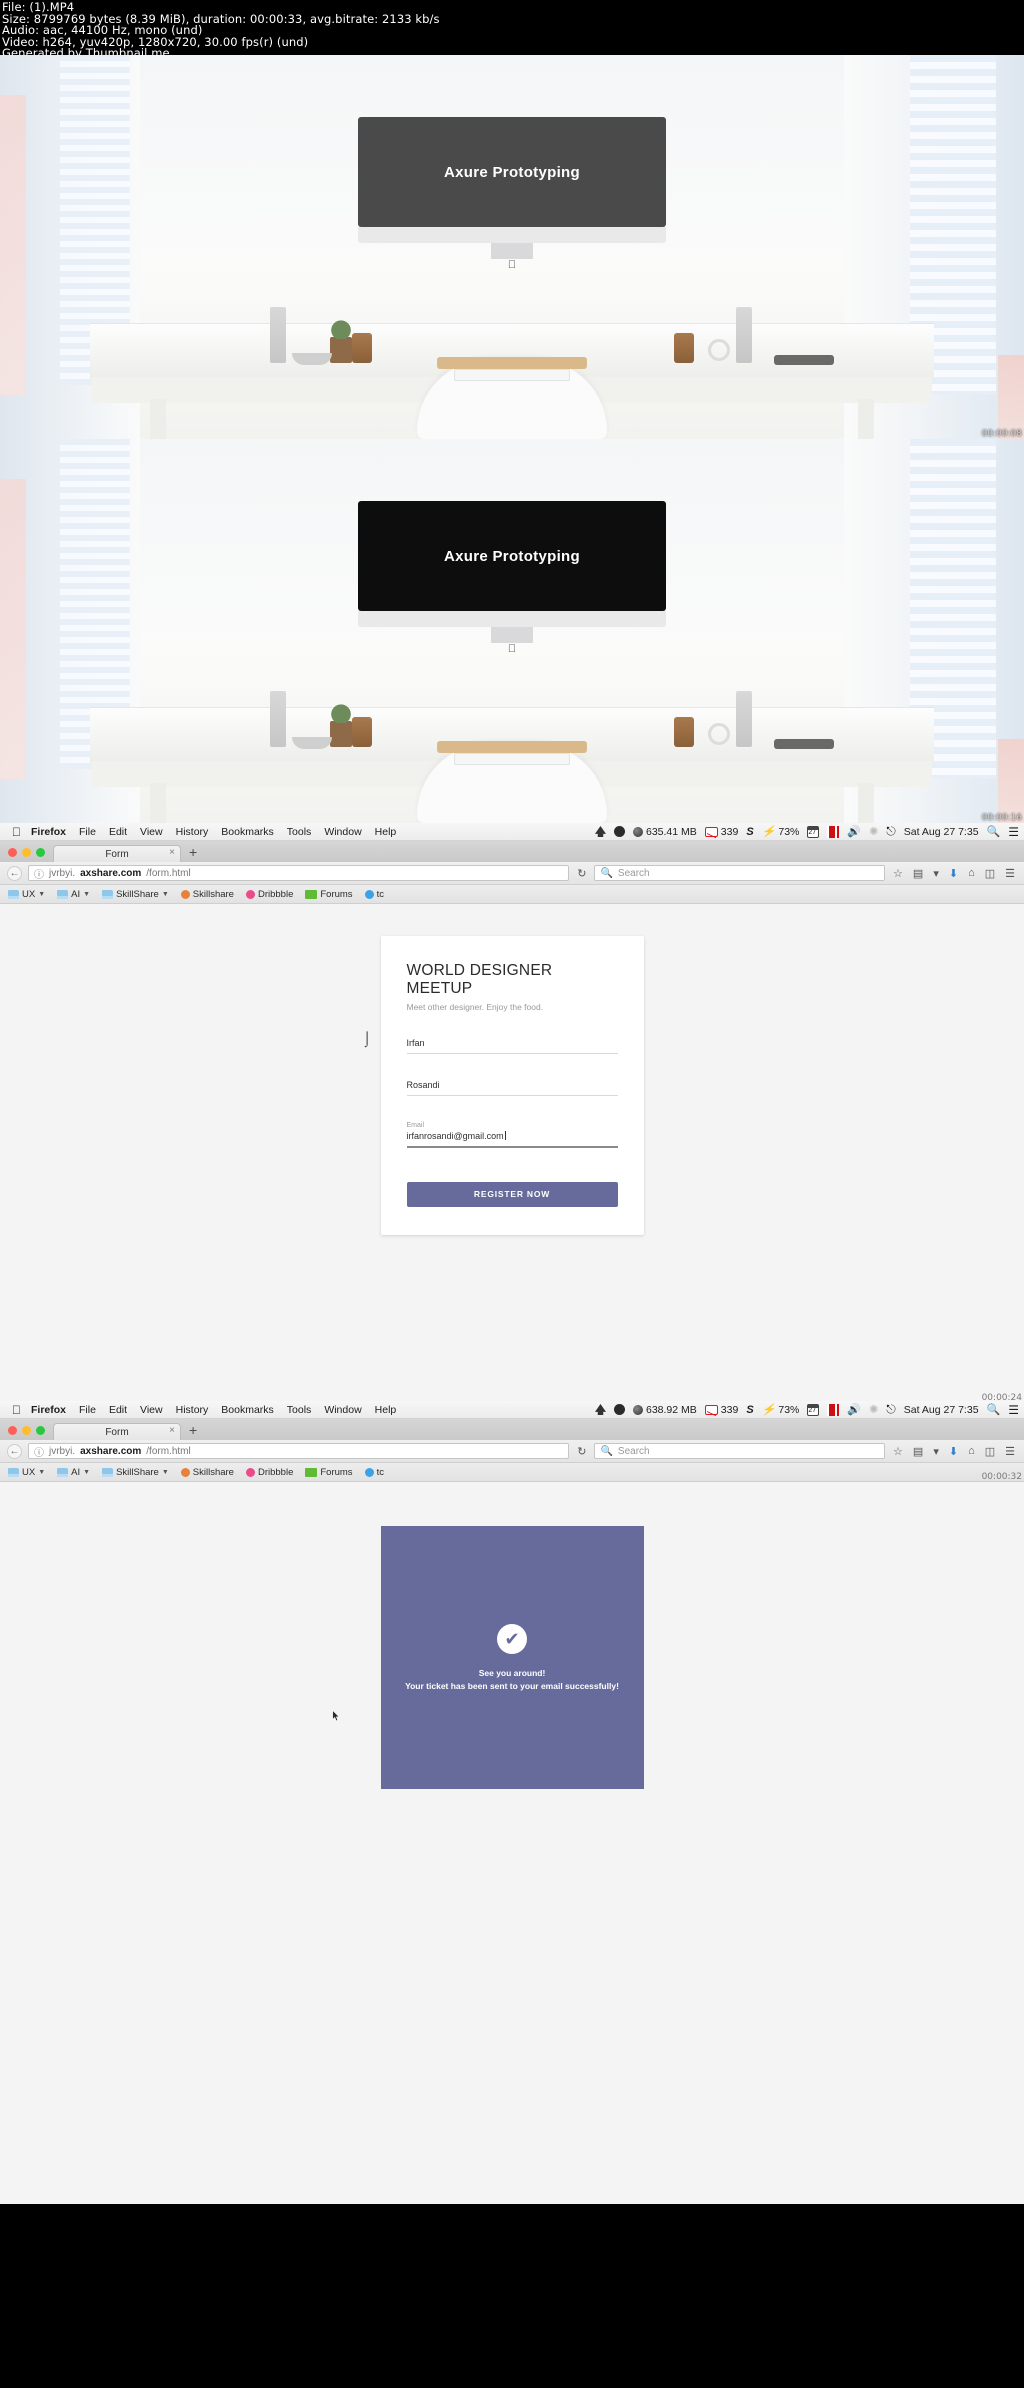 The height and width of the screenshot is (2388, 1024). I want to click on memory-monitor: 635.41 MB, so click(664, 832).